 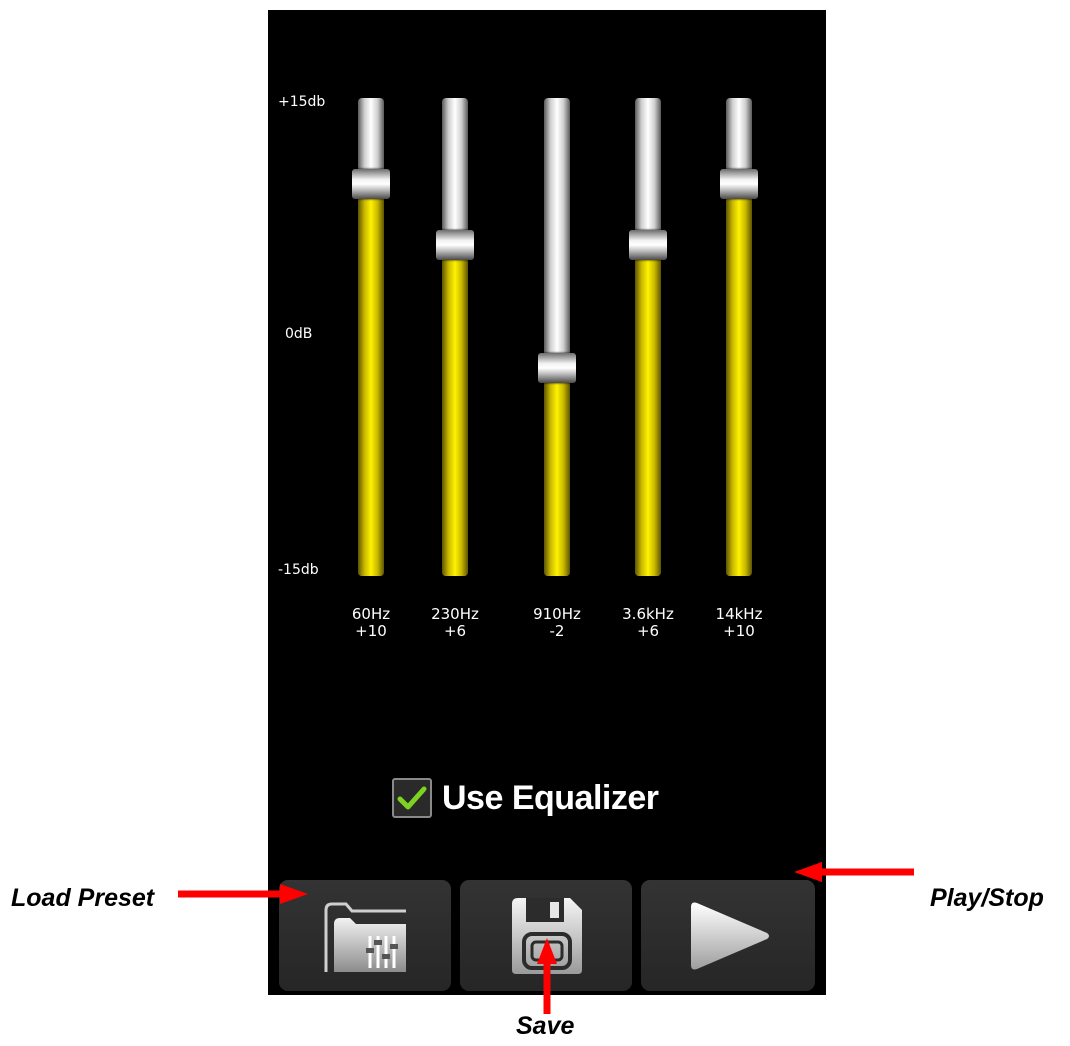 I want to click on scale-max-label: +15db, so click(x=302, y=102).